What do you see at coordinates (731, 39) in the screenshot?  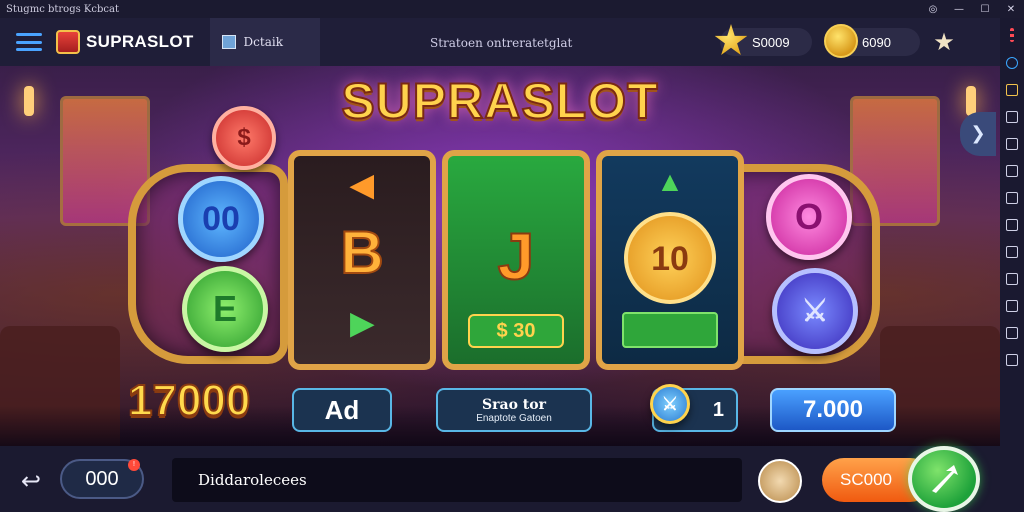 I see `star-icon` at bounding box center [731, 39].